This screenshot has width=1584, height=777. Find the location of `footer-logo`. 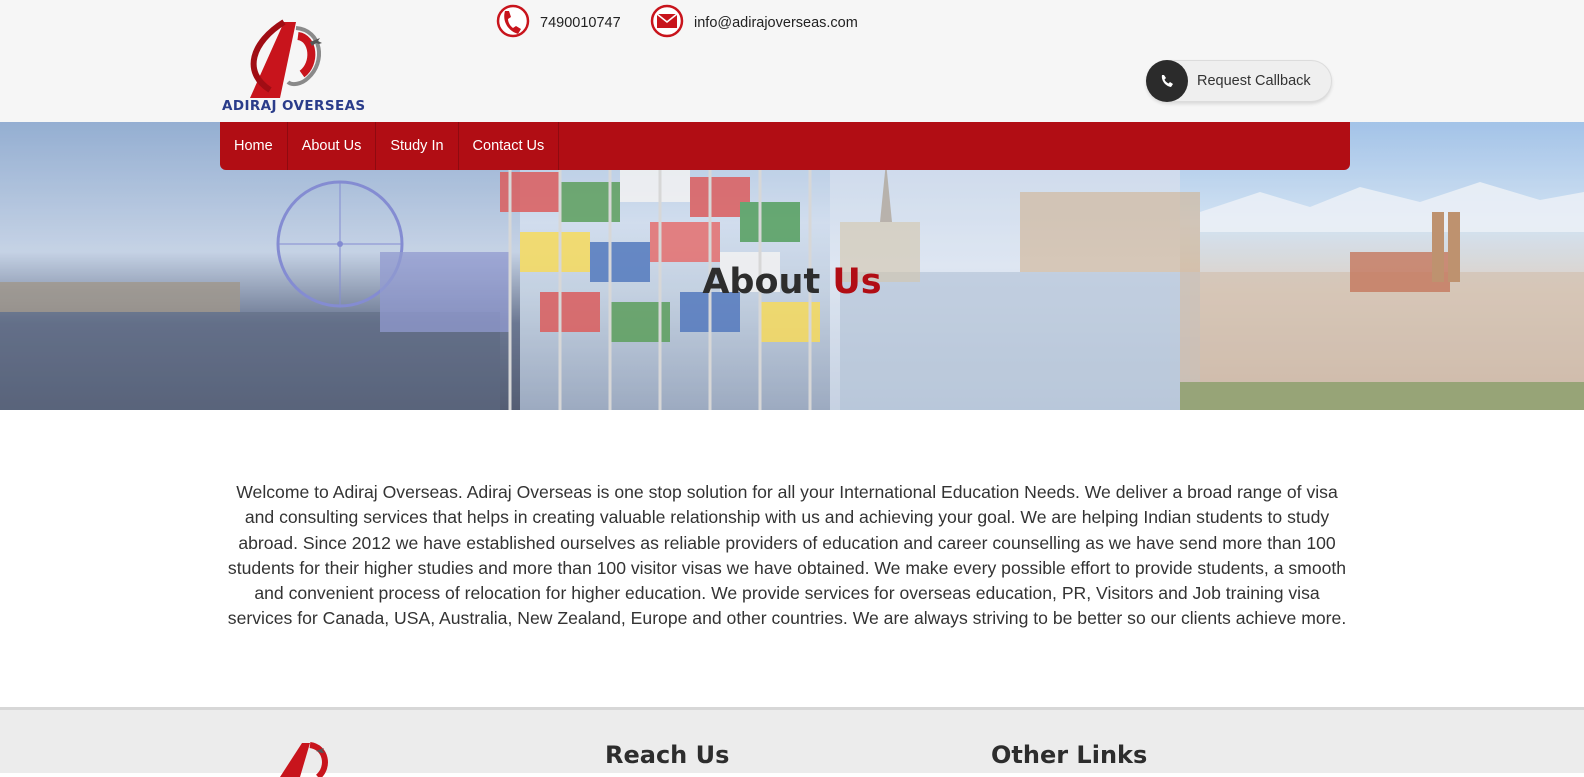

footer-logo is located at coordinates (302, 757).